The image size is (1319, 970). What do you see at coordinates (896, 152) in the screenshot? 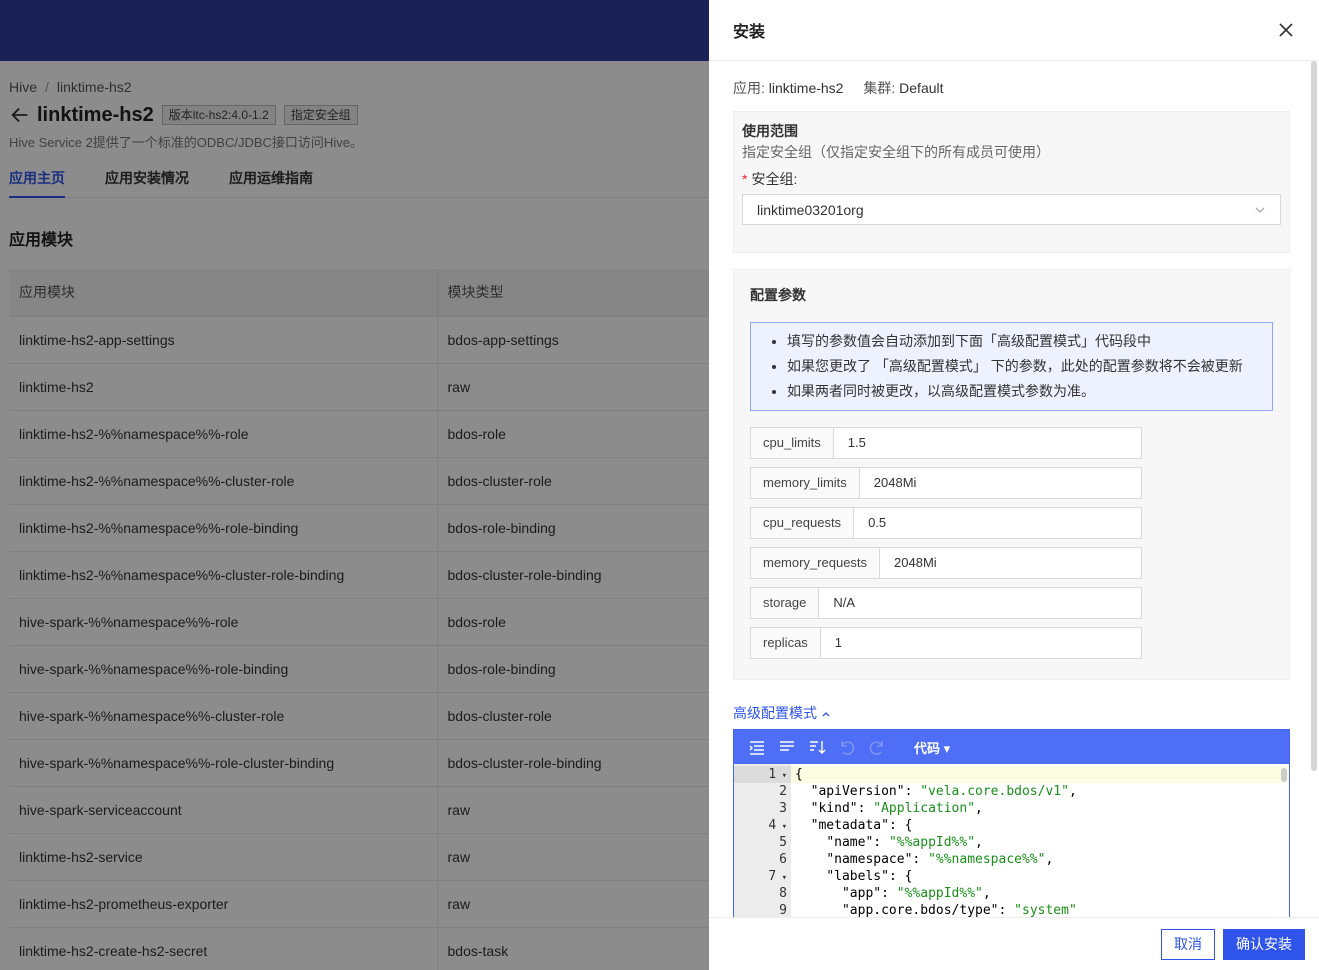
I see `scope-description: 指定安全组（仅指定安全组下的所有成员可使用）` at bounding box center [896, 152].